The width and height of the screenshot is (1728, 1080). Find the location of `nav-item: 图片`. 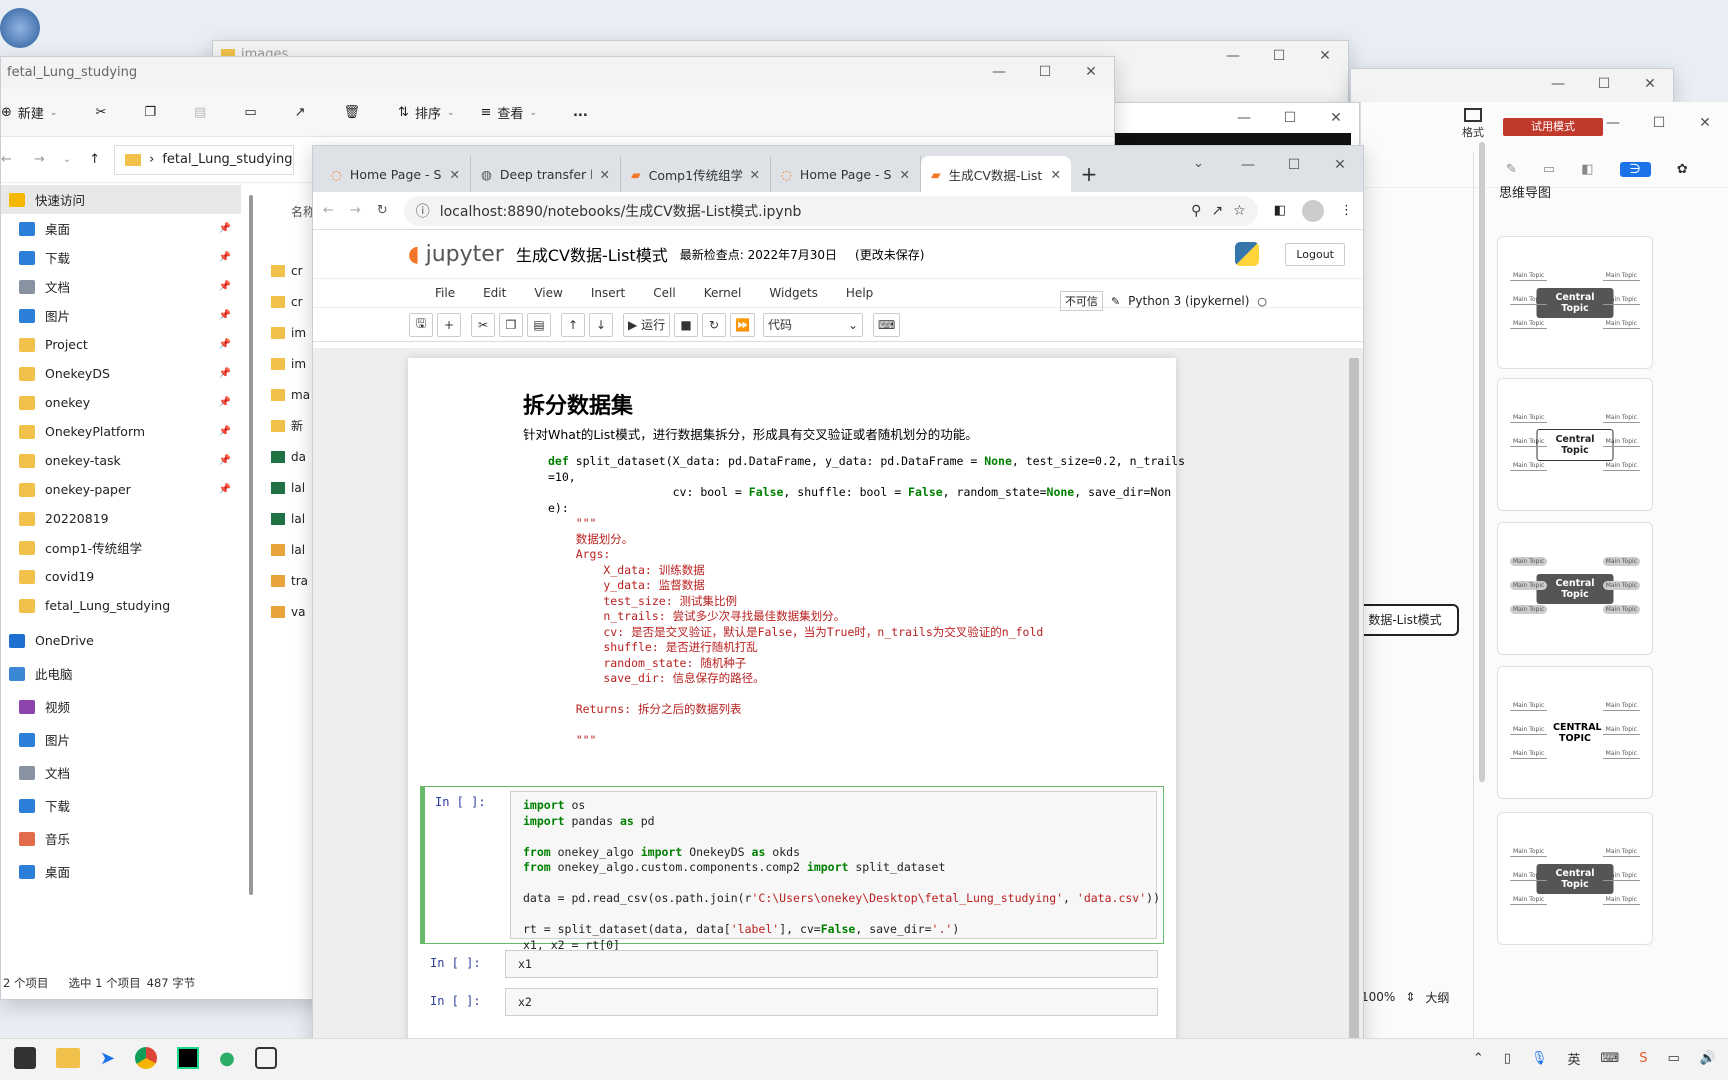

nav-item: 图片 is located at coordinates (121, 739).